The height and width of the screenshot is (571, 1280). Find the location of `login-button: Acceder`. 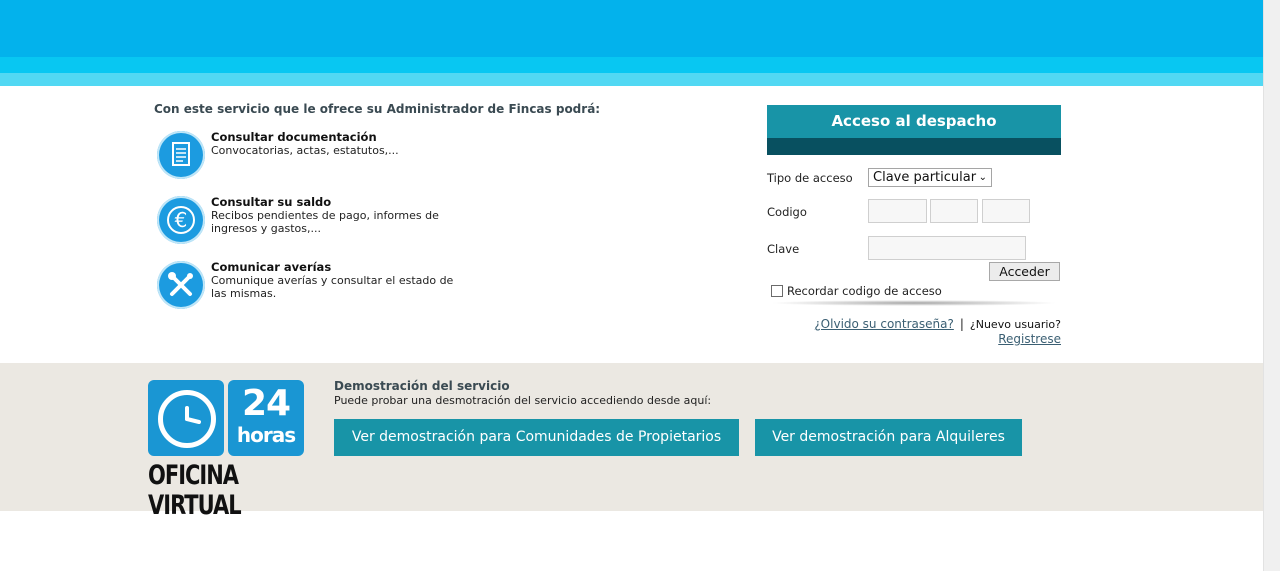

login-button: Acceder is located at coordinates (1024, 271).